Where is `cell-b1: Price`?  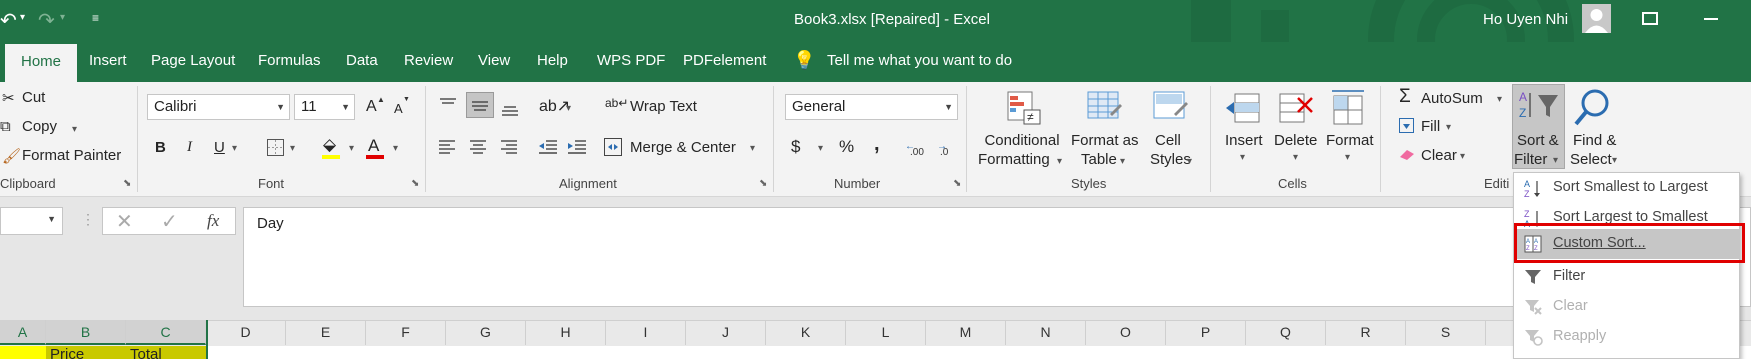
cell-b1: Price is located at coordinates (86, 352).